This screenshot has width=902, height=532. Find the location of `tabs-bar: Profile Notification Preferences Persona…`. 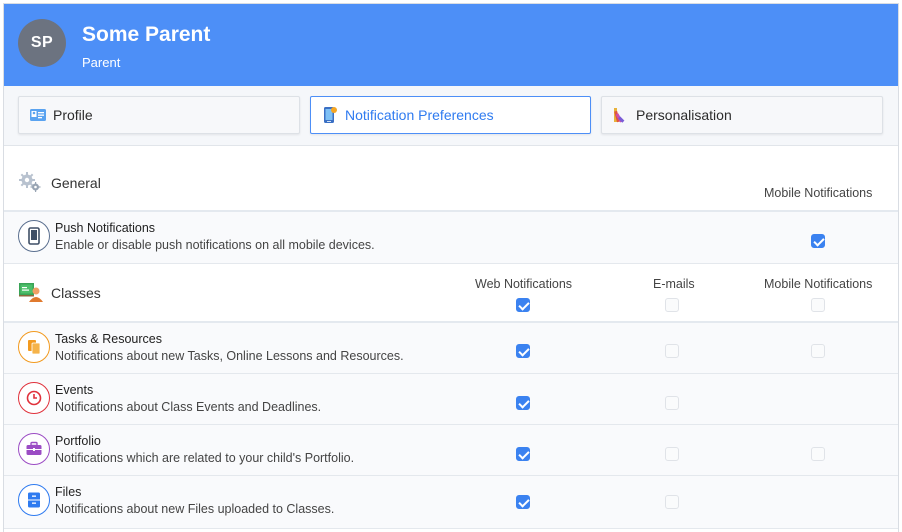

tabs-bar: Profile Notification Preferences Persona… is located at coordinates (451, 116).